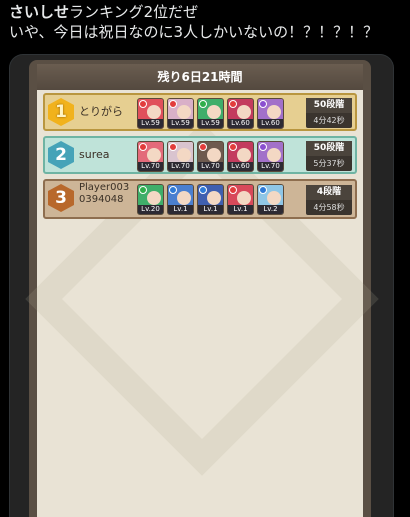 Image resolution: width=410 pixels, height=517 pixels. Describe the element at coordinates (61, 198) in the screenshot. I see `rank-badge-icon: 3` at that location.